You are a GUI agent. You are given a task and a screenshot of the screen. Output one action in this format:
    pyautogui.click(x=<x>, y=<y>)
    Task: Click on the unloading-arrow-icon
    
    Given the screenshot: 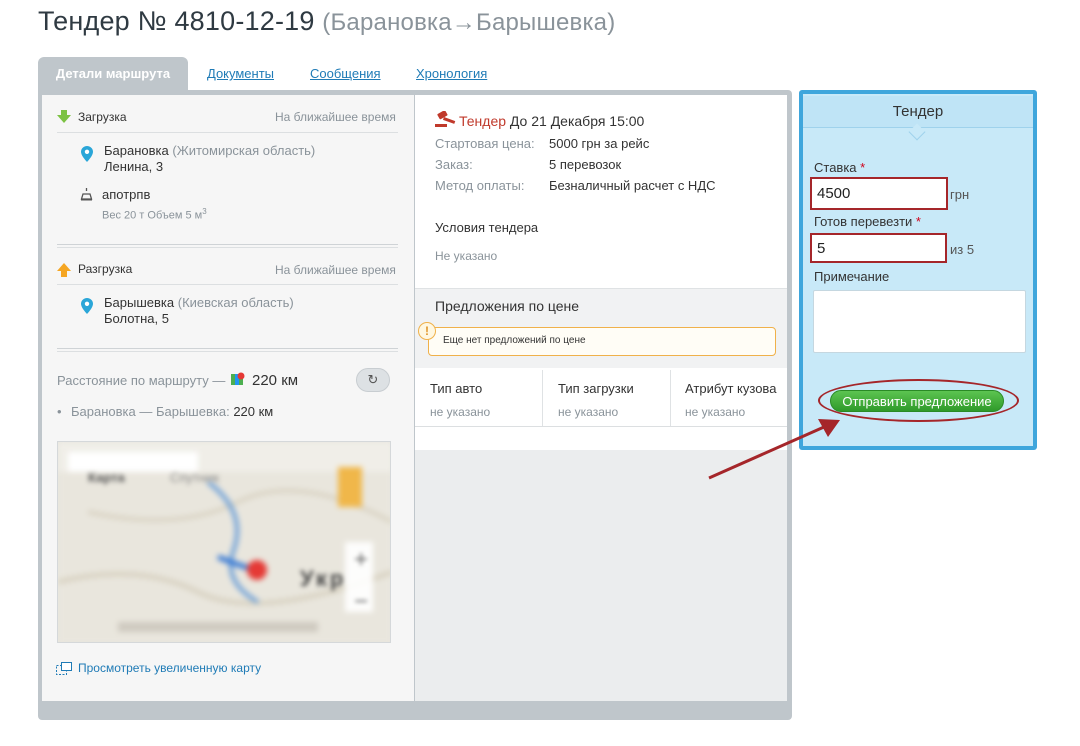 What is the action you would take?
    pyautogui.click(x=64, y=267)
    